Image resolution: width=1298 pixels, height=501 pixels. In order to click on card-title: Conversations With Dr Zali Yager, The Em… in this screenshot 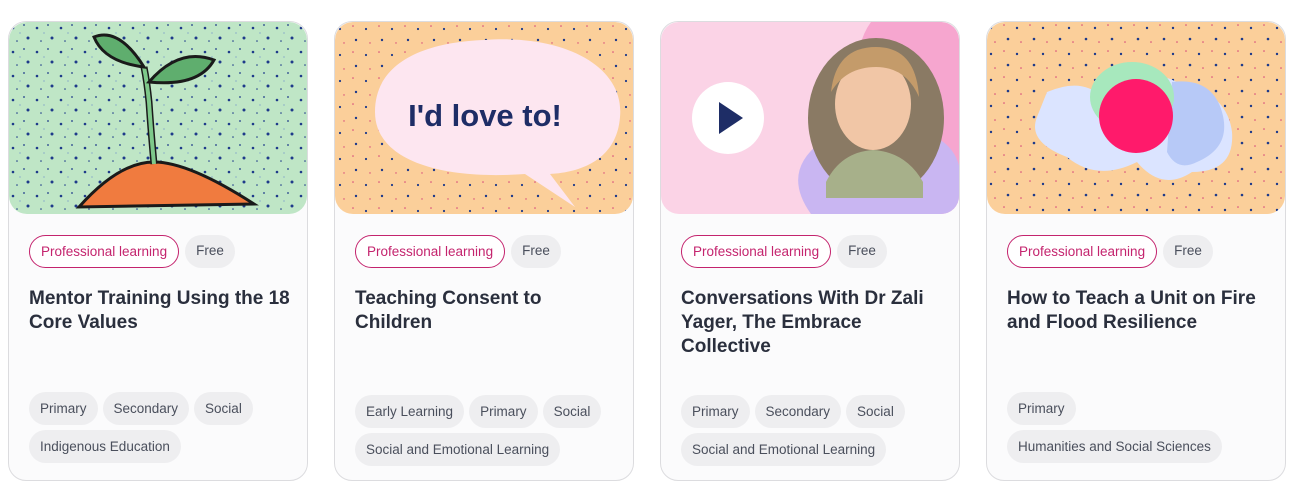, I will do `click(812, 323)`.